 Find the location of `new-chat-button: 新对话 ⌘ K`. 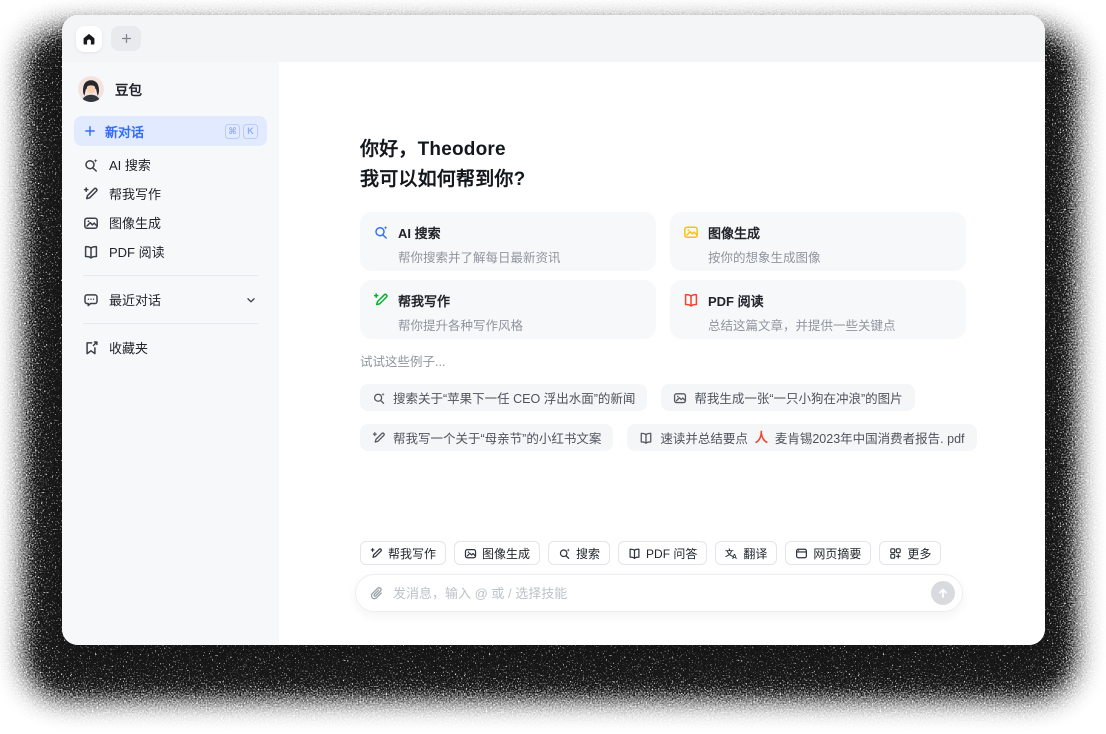

new-chat-button: 新对话 ⌘ K is located at coordinates (170, 131).